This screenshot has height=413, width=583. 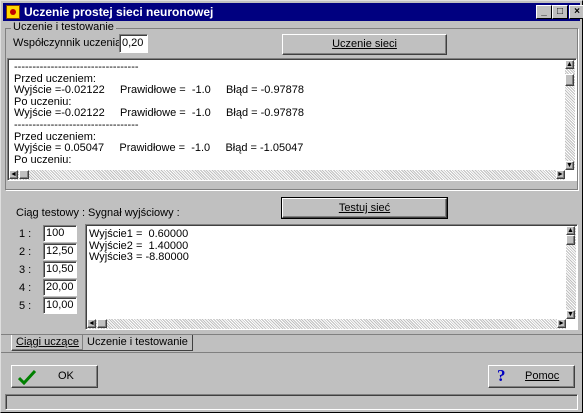 What do you see at coordinates (561, 323) in the screenshot?
I see `output-scroll-right-icon: ►` at bounding box center [561, 323].